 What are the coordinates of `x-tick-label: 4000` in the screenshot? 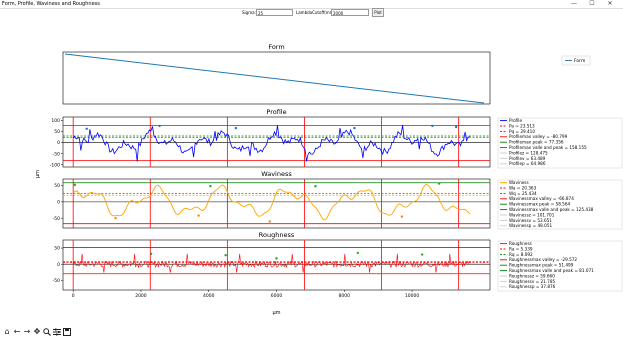 It's located at (209, 296).